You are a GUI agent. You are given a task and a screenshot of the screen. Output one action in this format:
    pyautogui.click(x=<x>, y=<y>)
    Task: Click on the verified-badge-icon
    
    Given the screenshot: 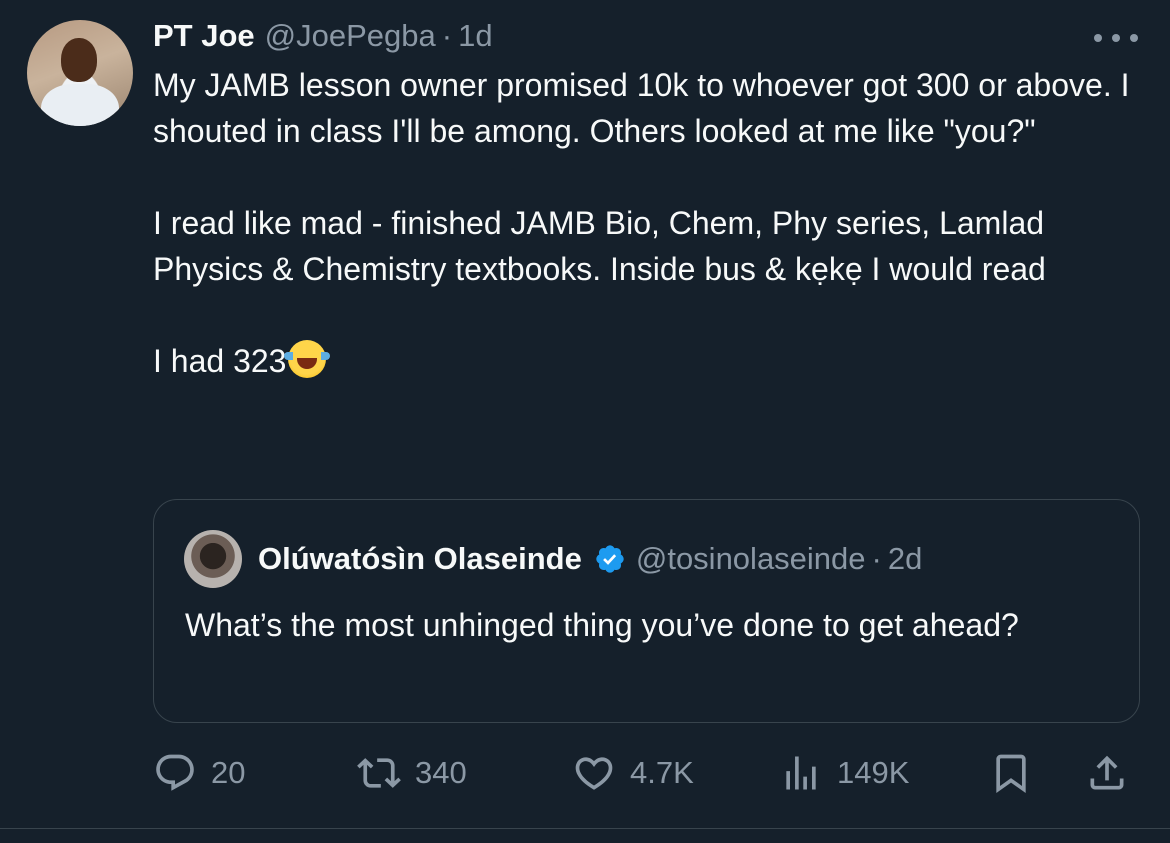 What is the action you would take?
    pyautogui.click(x=610, y=559)
    